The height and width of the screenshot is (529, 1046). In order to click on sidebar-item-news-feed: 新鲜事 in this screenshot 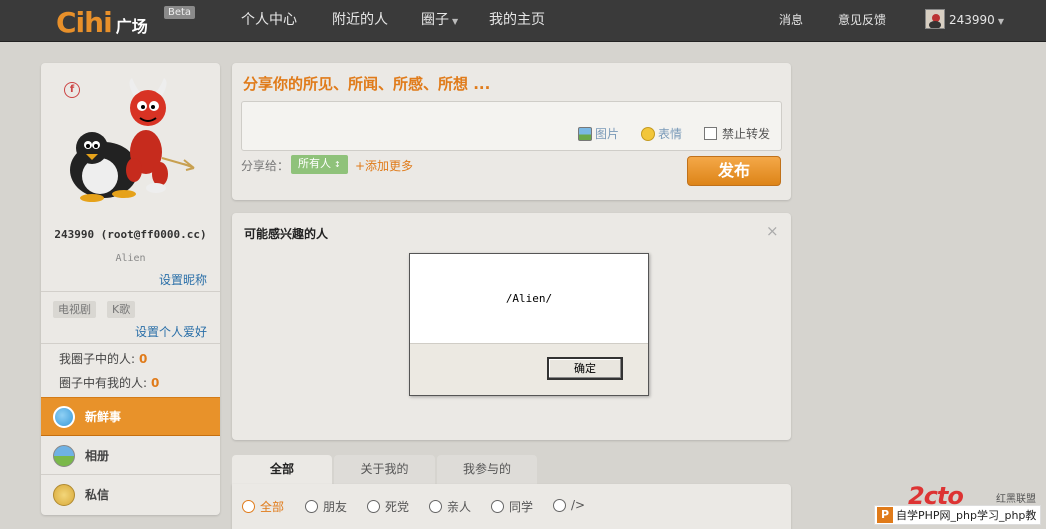, I will do `click(130, 416)`.